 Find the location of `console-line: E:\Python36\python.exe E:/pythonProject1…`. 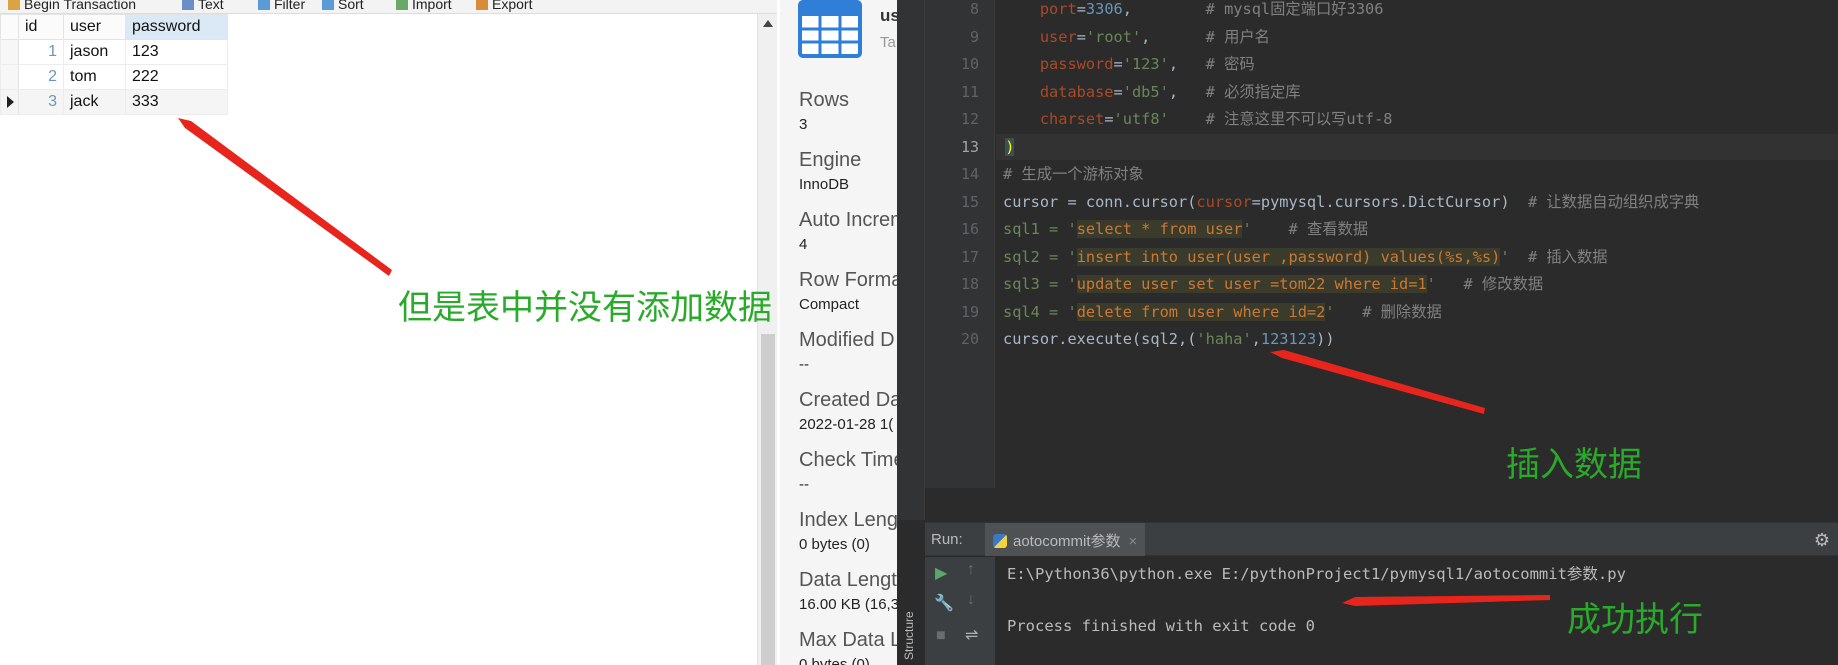

console-line: E:\Python36\python.exe E:/pythonProject1… is located at coordinates (1316, 574).